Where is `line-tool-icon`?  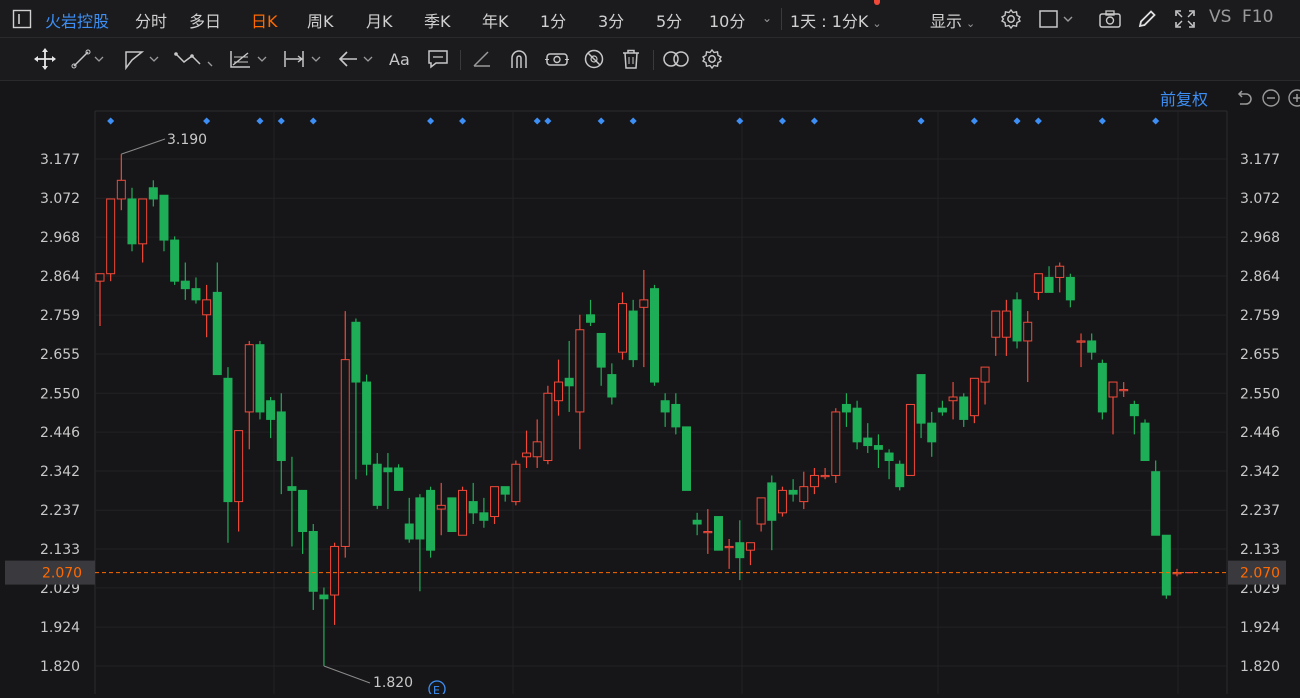
line-tool-icon is located at coordinates (90, 59).